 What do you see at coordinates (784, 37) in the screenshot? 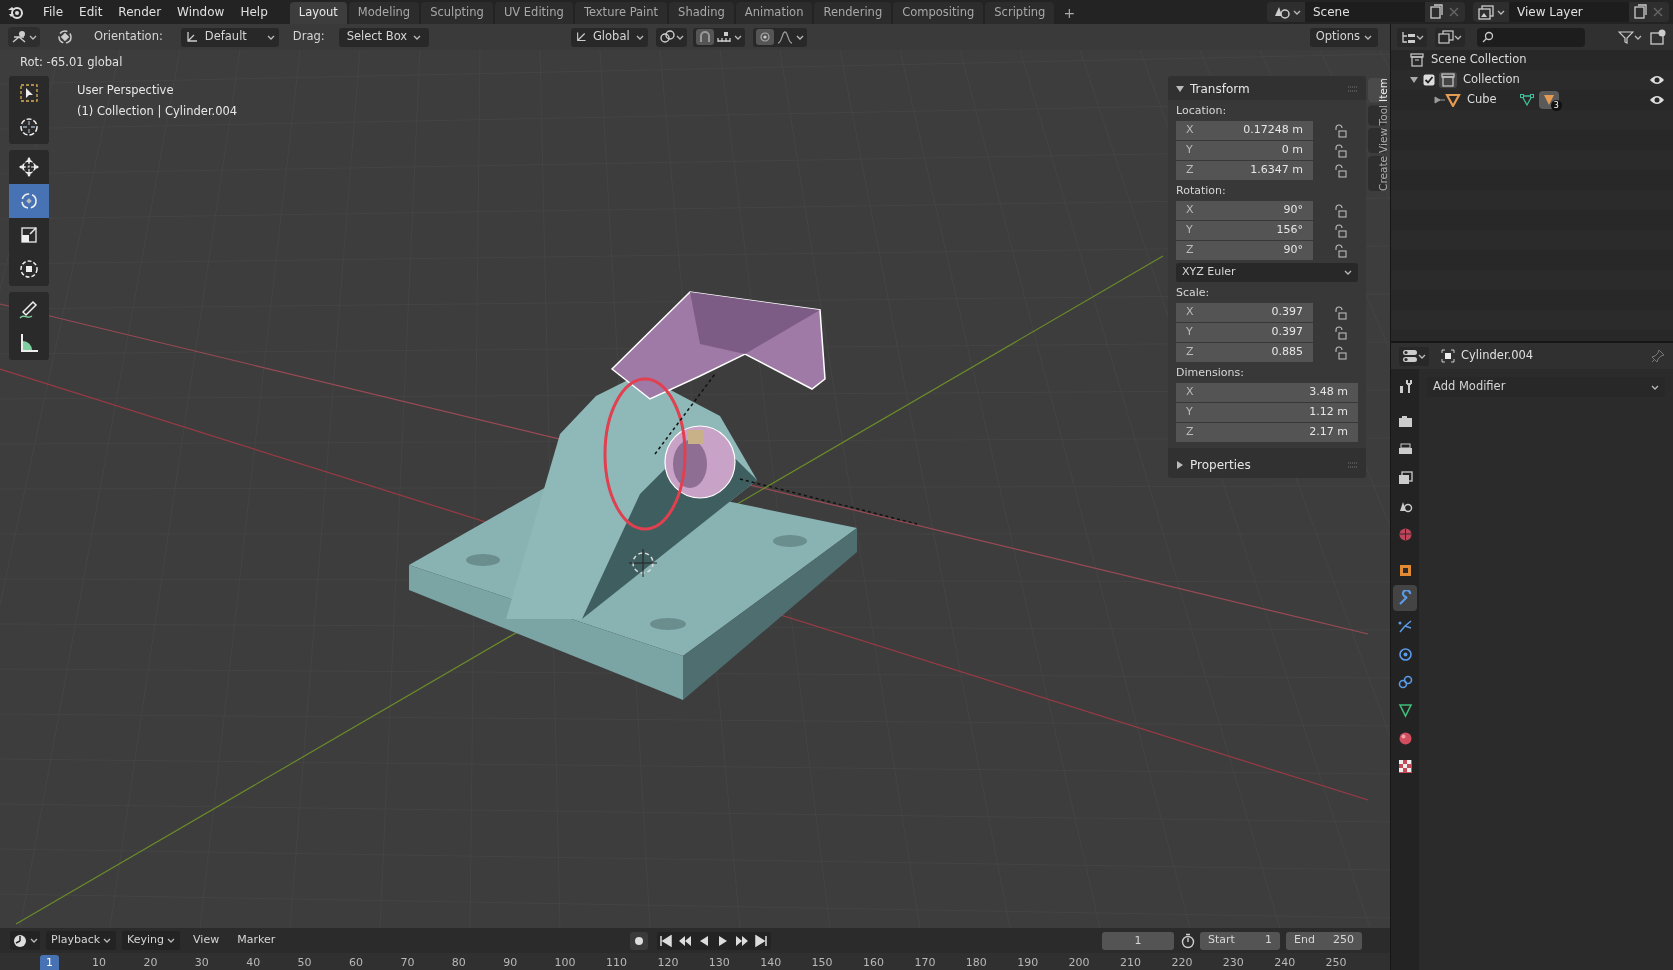
I see `falloff-curve-icon` at bounding box center [784, 37].